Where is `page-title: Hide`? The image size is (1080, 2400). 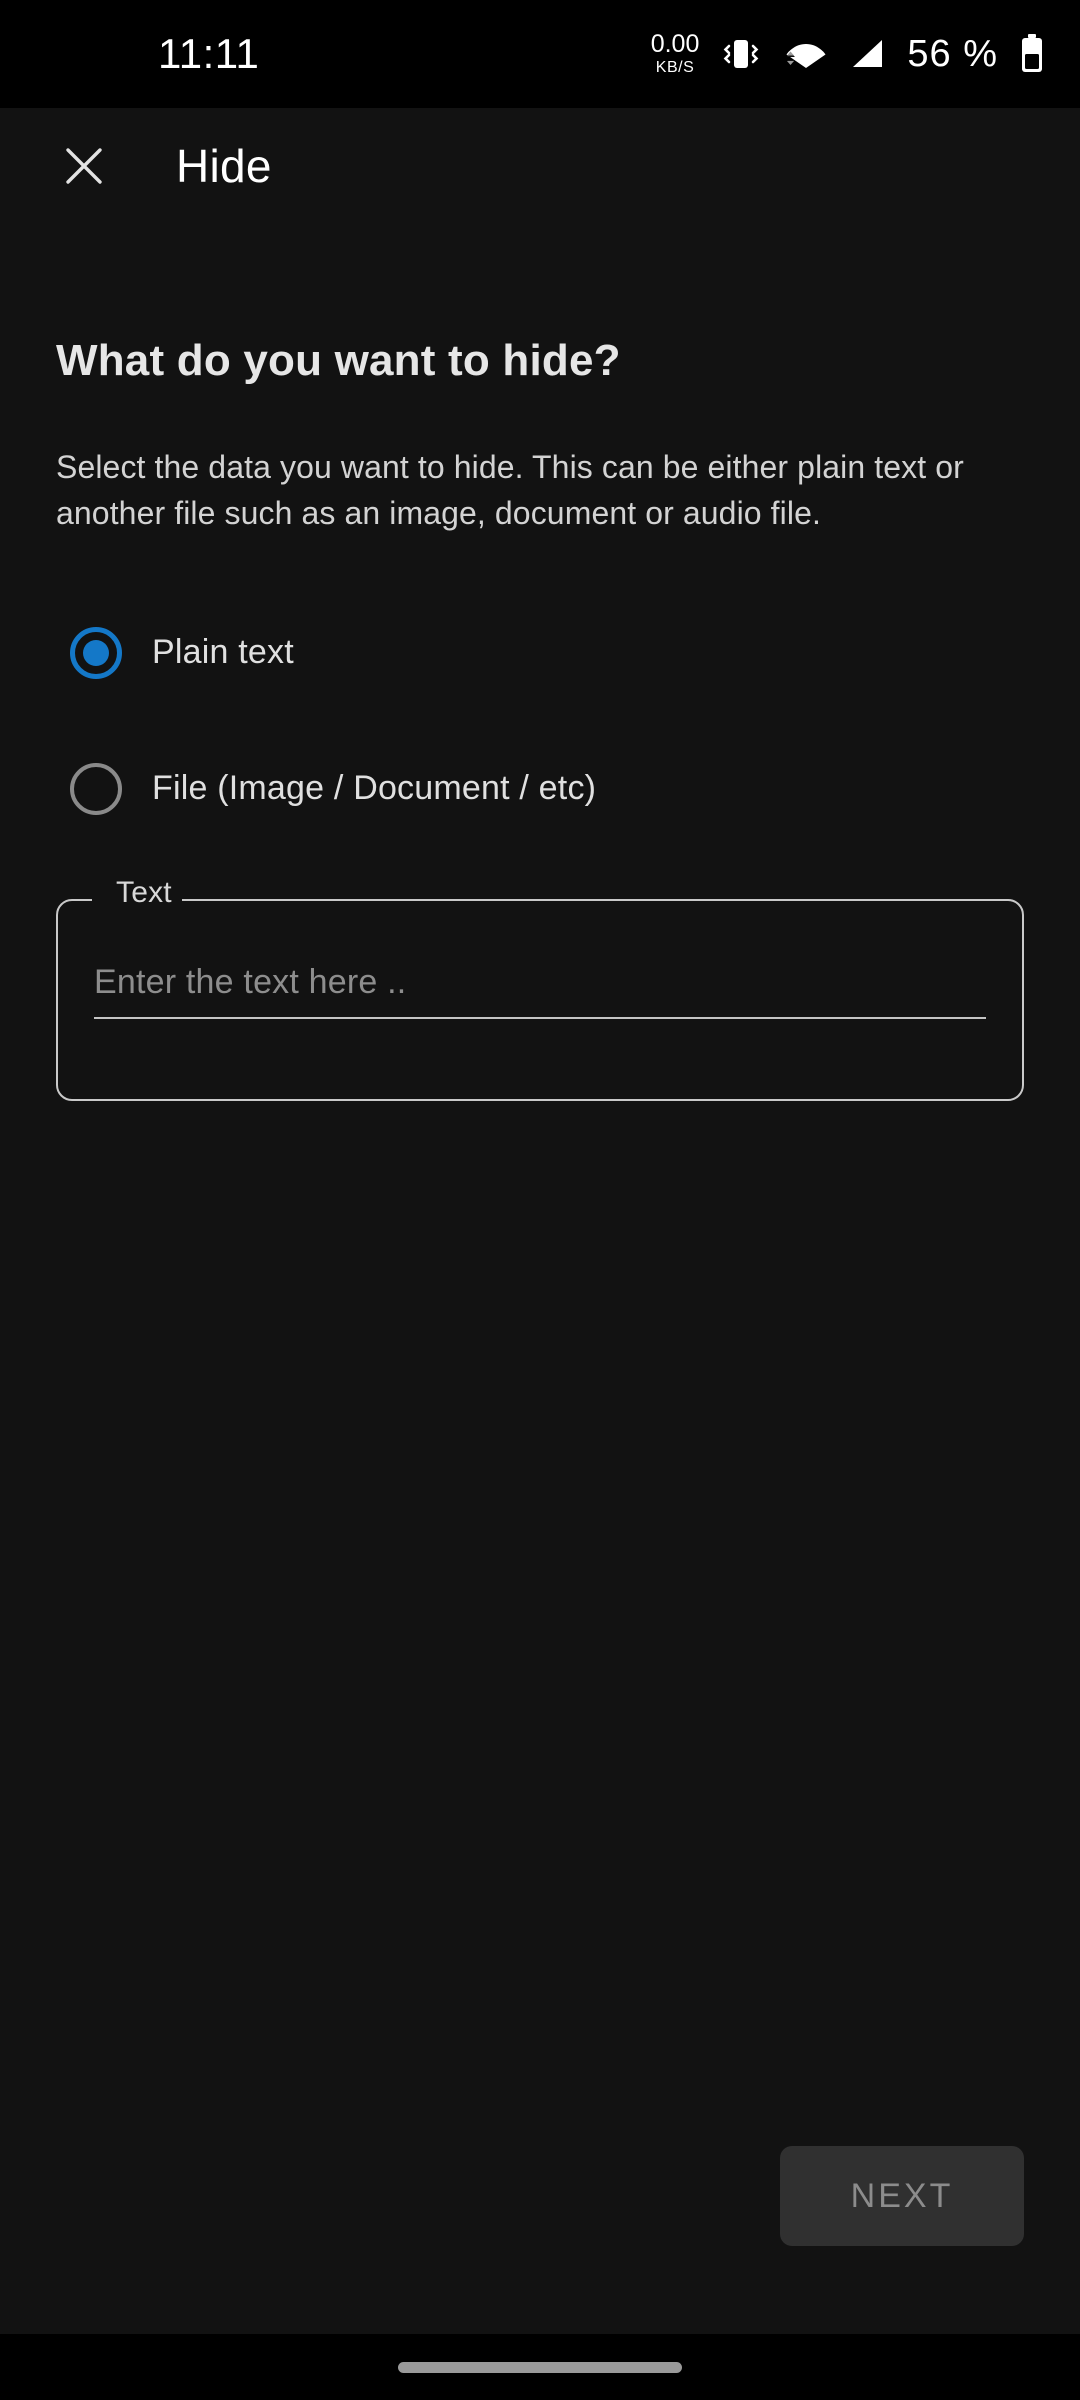 page-title: Hide is located at coordinates (224, 166).